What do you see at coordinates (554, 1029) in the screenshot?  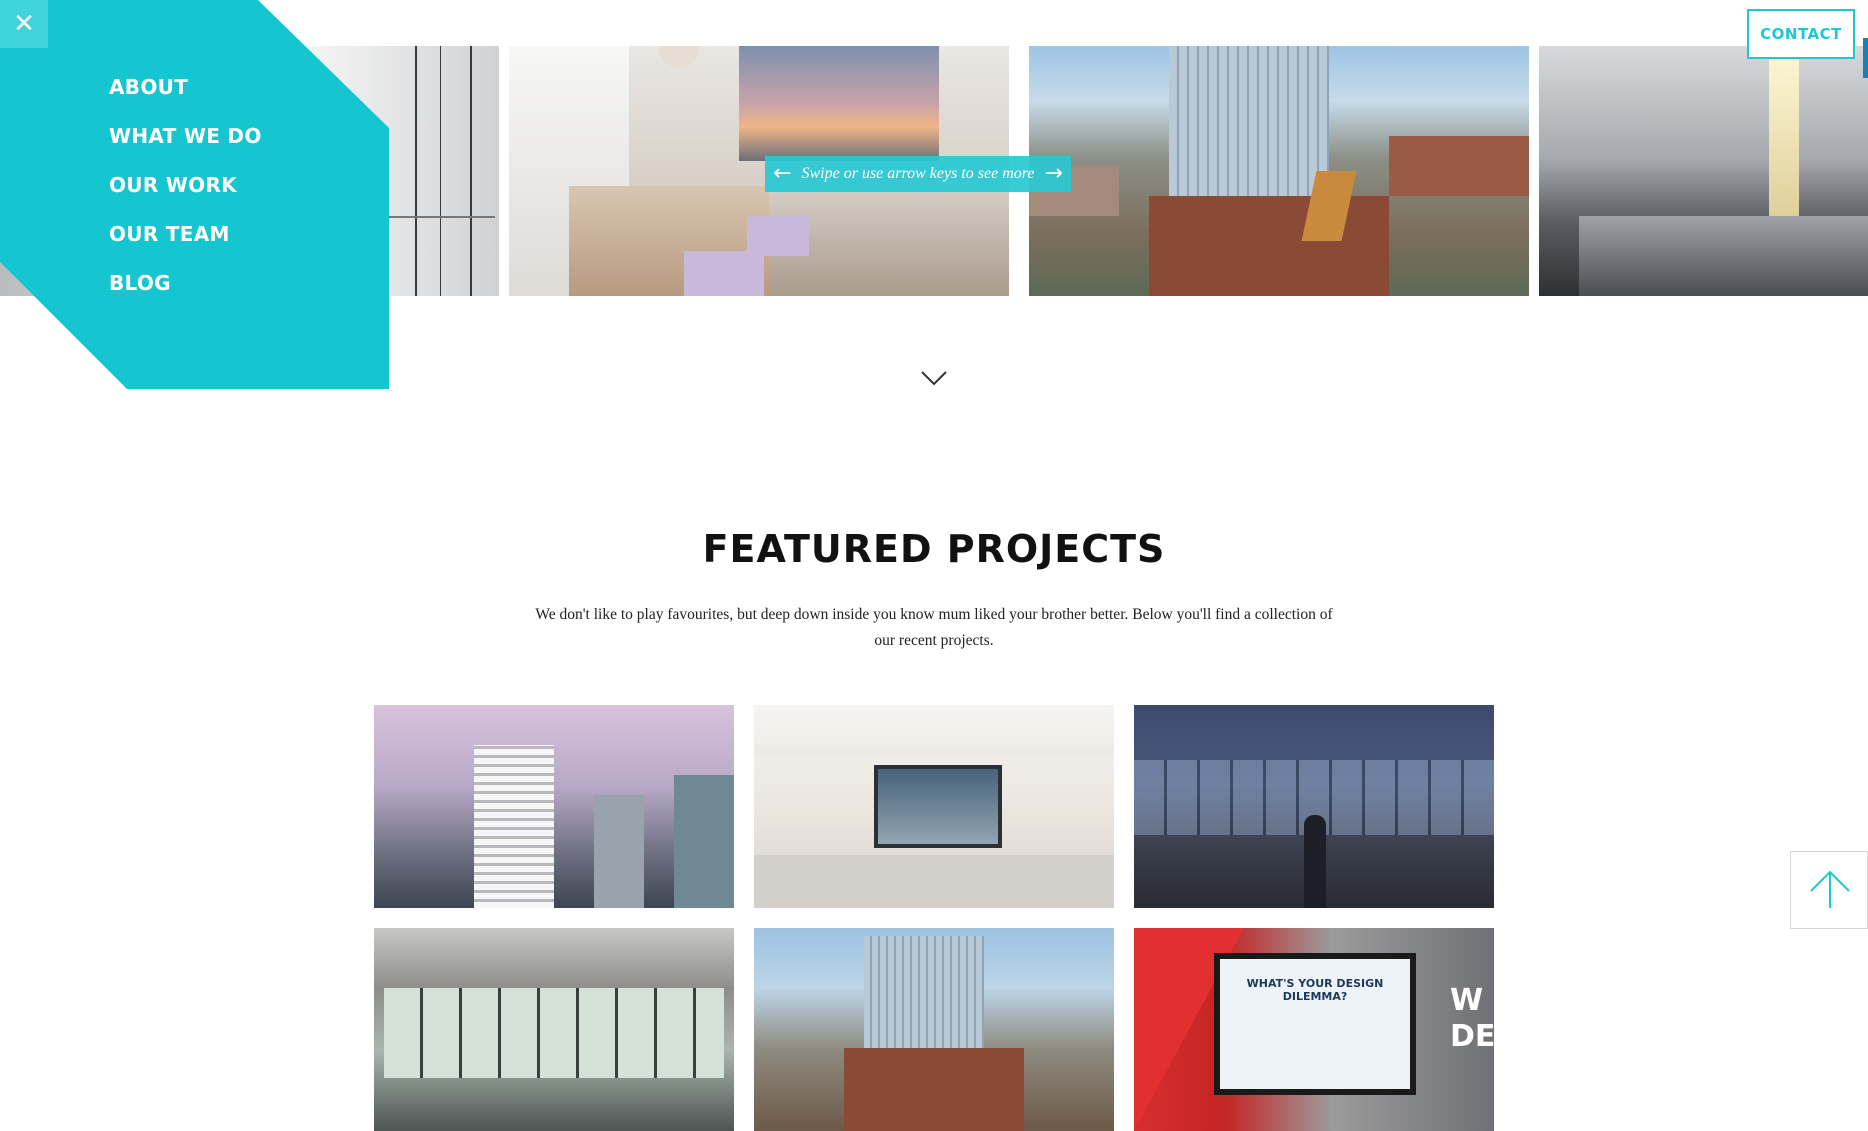 I see `project-tile-glass-lounge` at bounding box center [554, 1029].